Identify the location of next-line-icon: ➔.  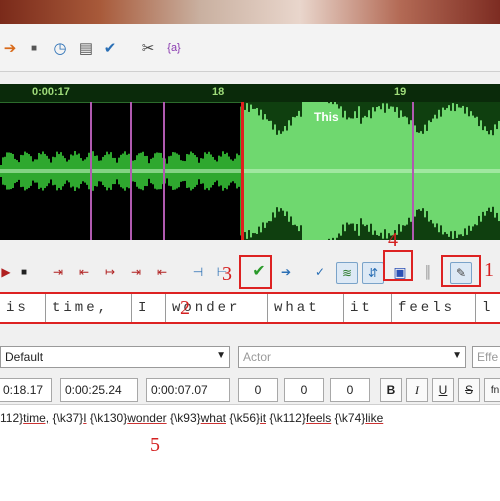
(286, 272).